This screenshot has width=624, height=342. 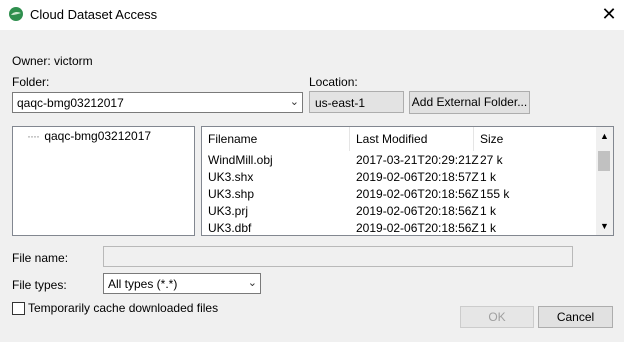 I want to click on location-field: us-east-1, so click(x=356, y=102).